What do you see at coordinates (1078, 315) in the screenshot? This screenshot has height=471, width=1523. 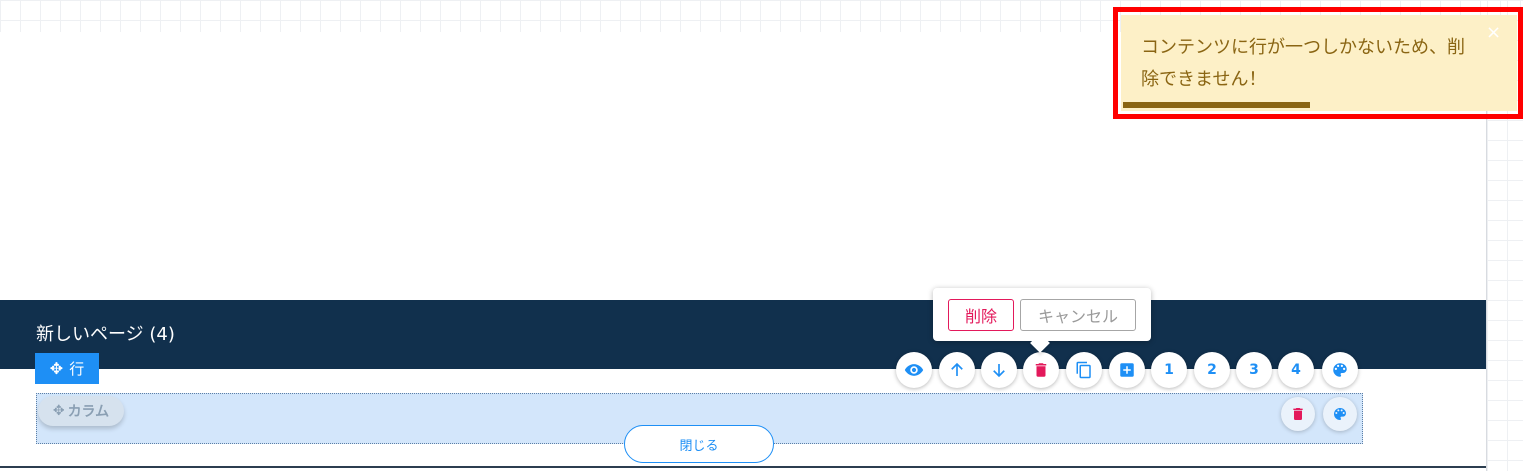 I see `cancel-button: キャンセル` at bounding box center [1078, 315].